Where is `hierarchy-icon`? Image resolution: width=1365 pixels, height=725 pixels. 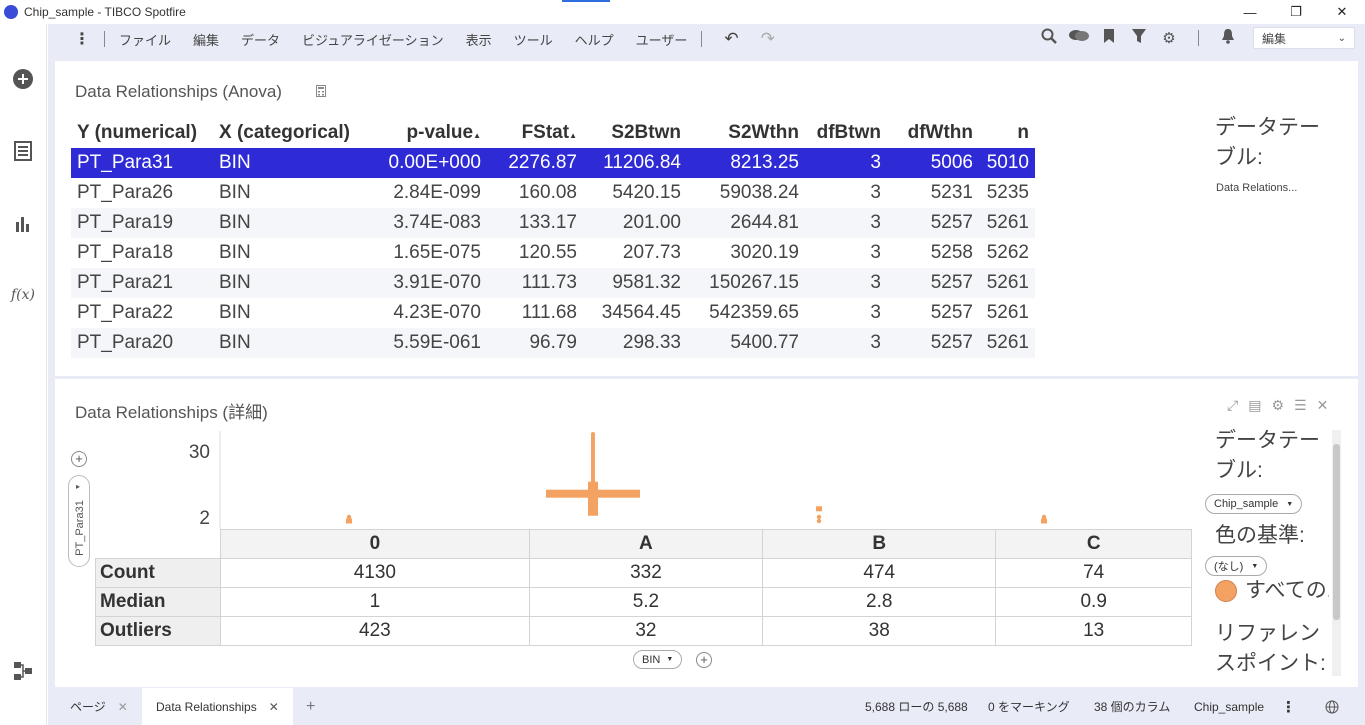 hierarchy-icon is located at coordinates (23, 671).